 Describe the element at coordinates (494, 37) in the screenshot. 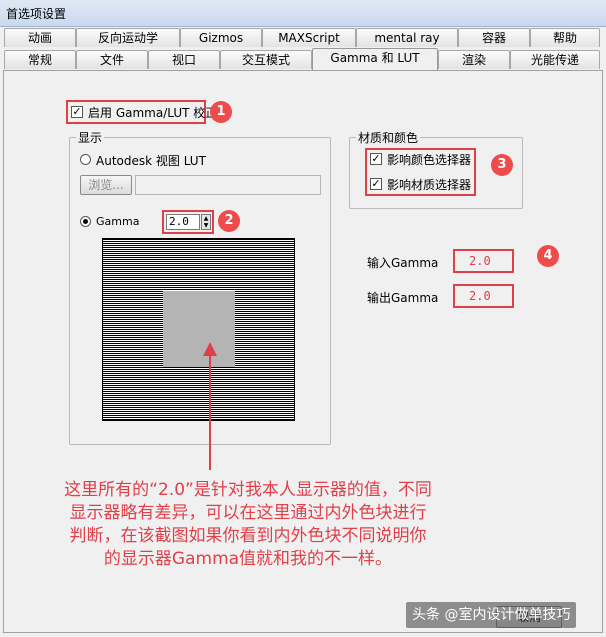

I see `tab-containers: 容器` at that location.